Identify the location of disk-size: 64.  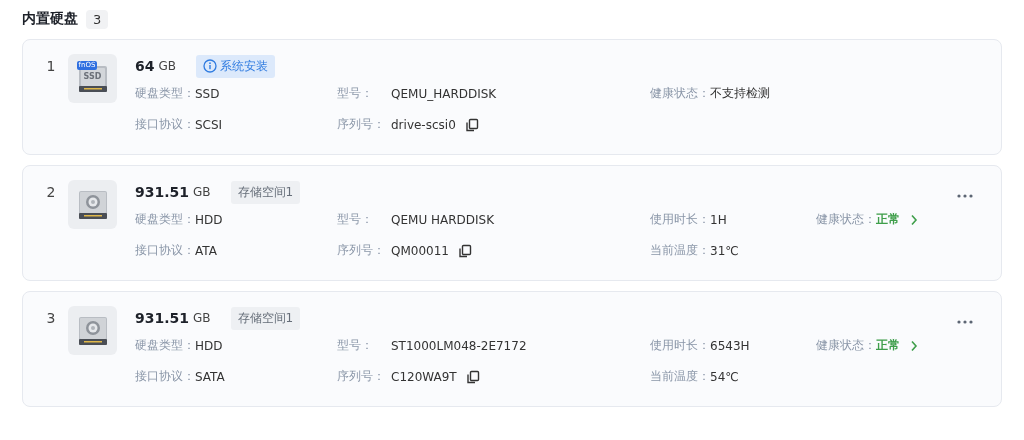
(145, 66).